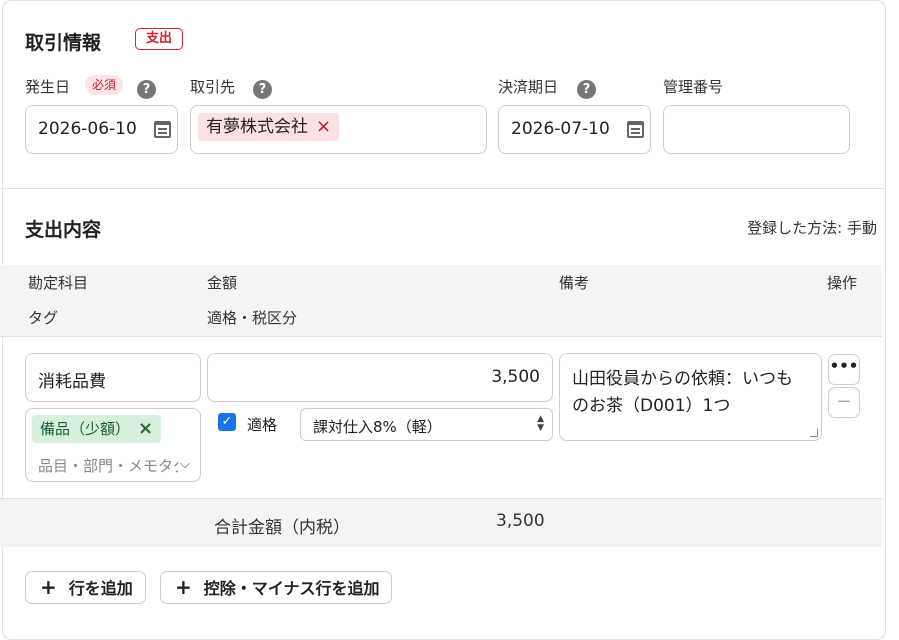 The image size is (899, 640). Describe the element at coordinates (58, 283) in the screenshot. I see `col-account-header: 勘定科目` at that location.